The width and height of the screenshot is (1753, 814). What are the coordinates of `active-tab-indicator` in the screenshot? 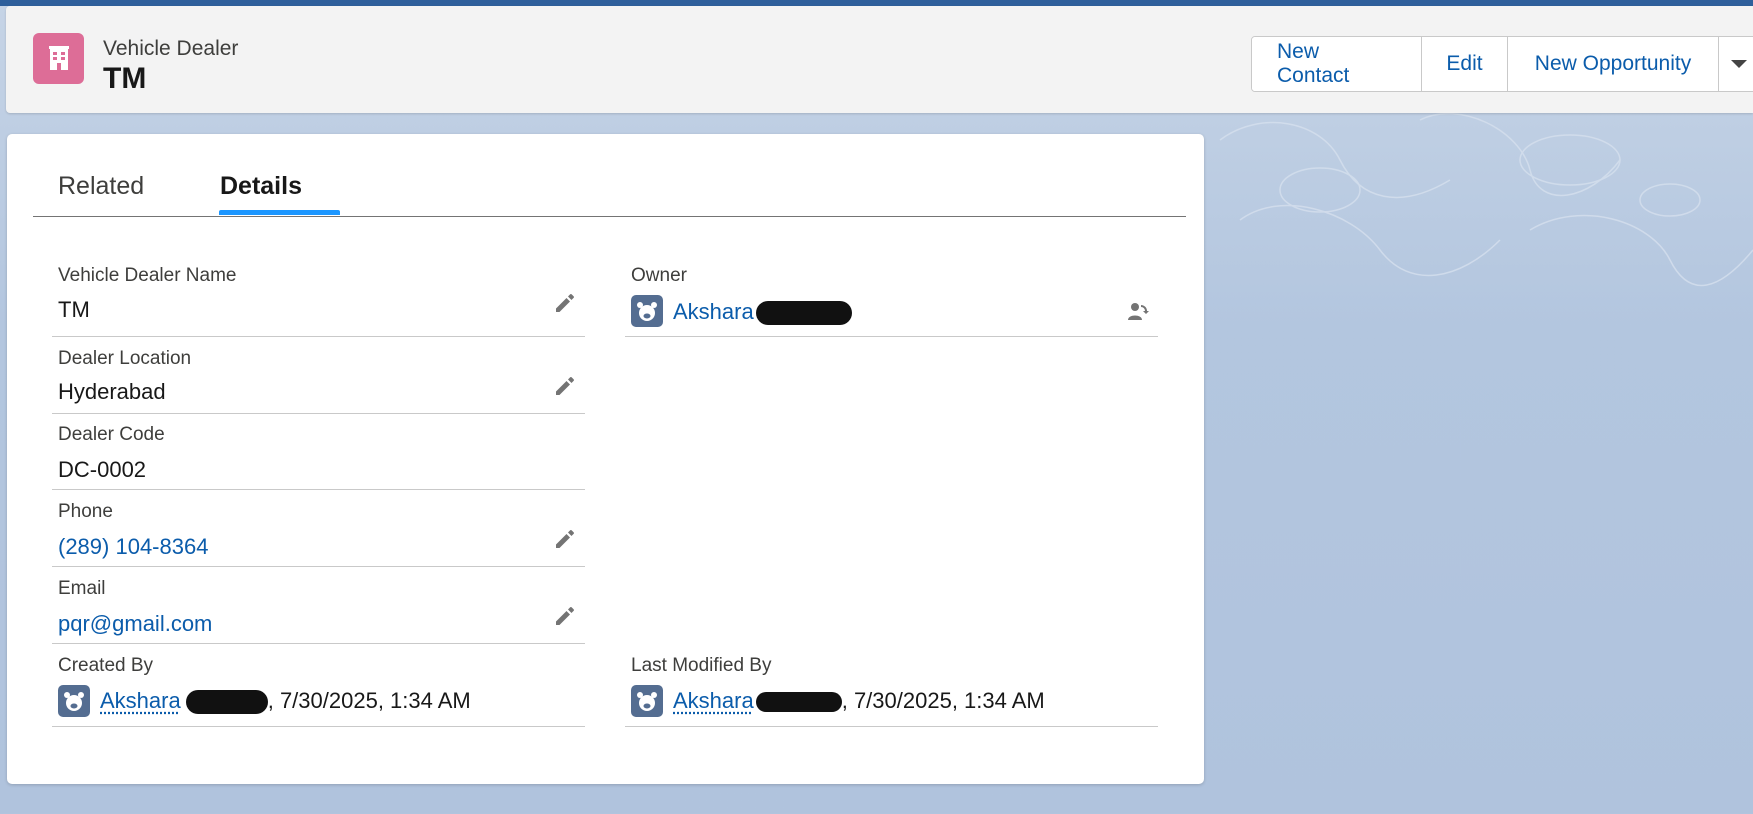 It's located at (279, 212).